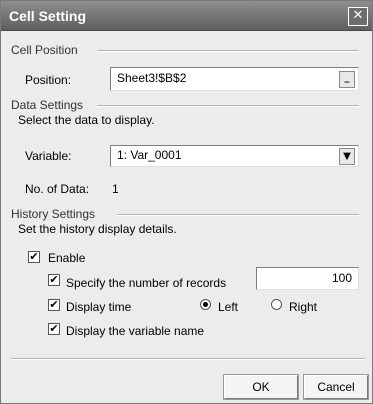 Image resolution: width=373 pixels, height=404 pixels. I want to click on display-variable-name-label: Display the variable name, so click(135, 331).